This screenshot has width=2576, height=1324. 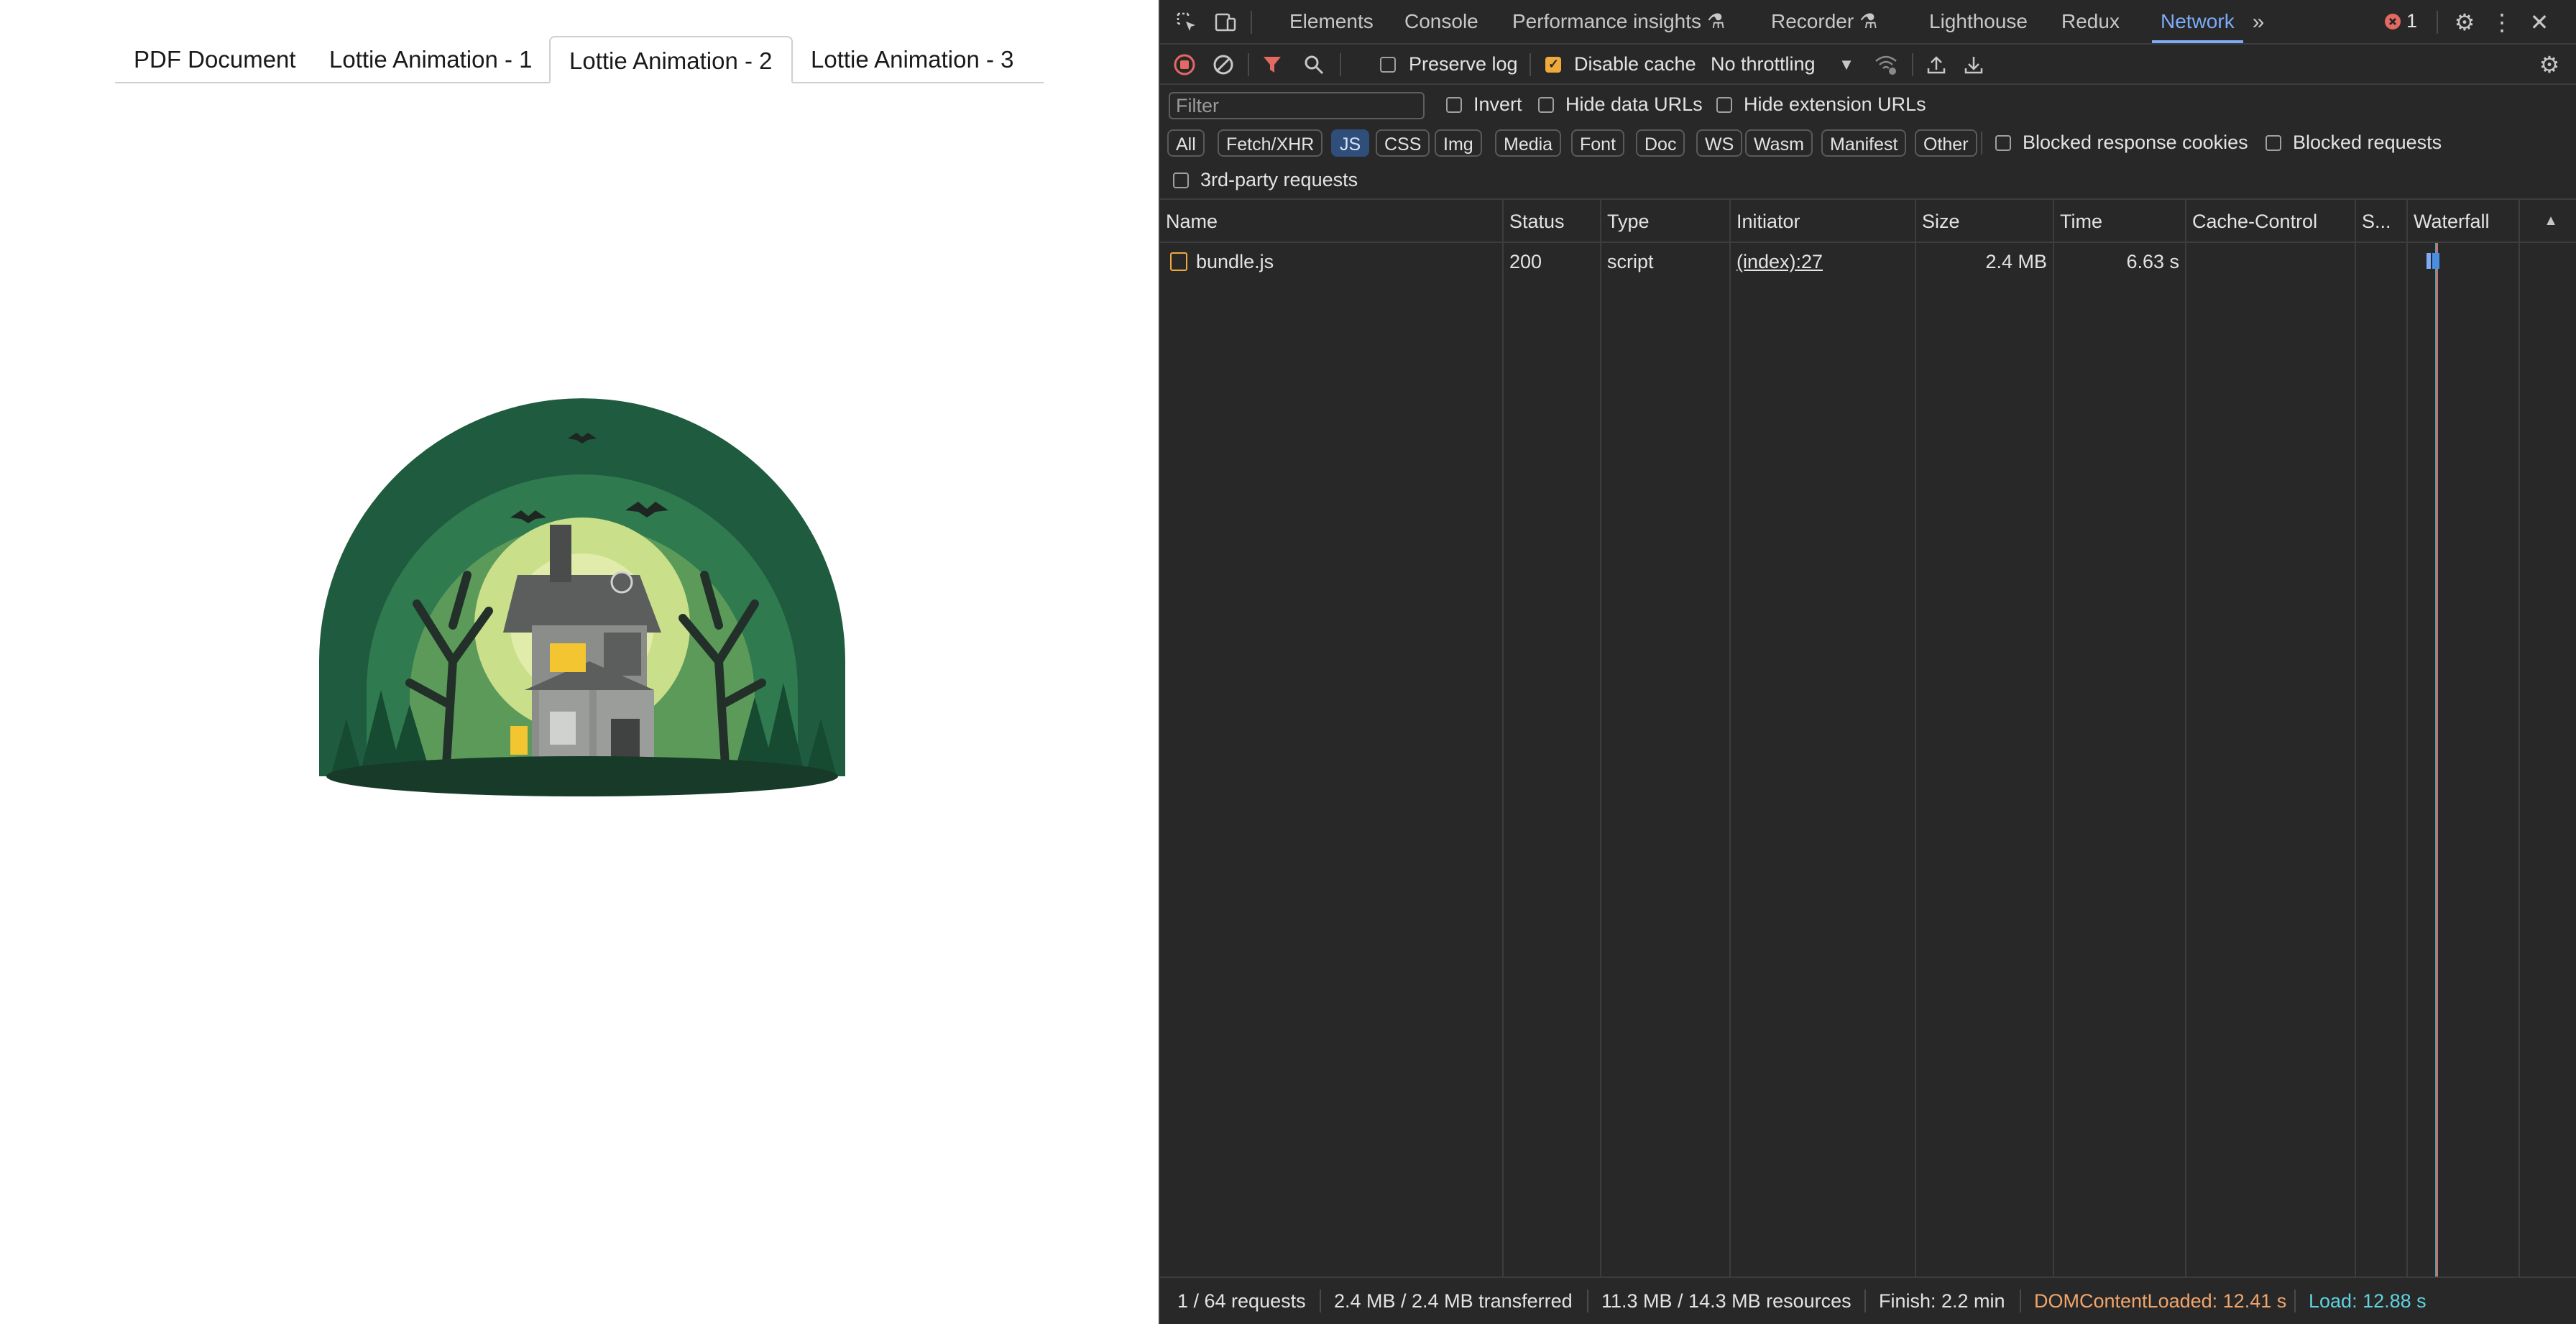 What do you see at coordinates (1719, 143) in the screenshot?
I see `type-filter-ws: WS` at bounding box center [1719, 143].